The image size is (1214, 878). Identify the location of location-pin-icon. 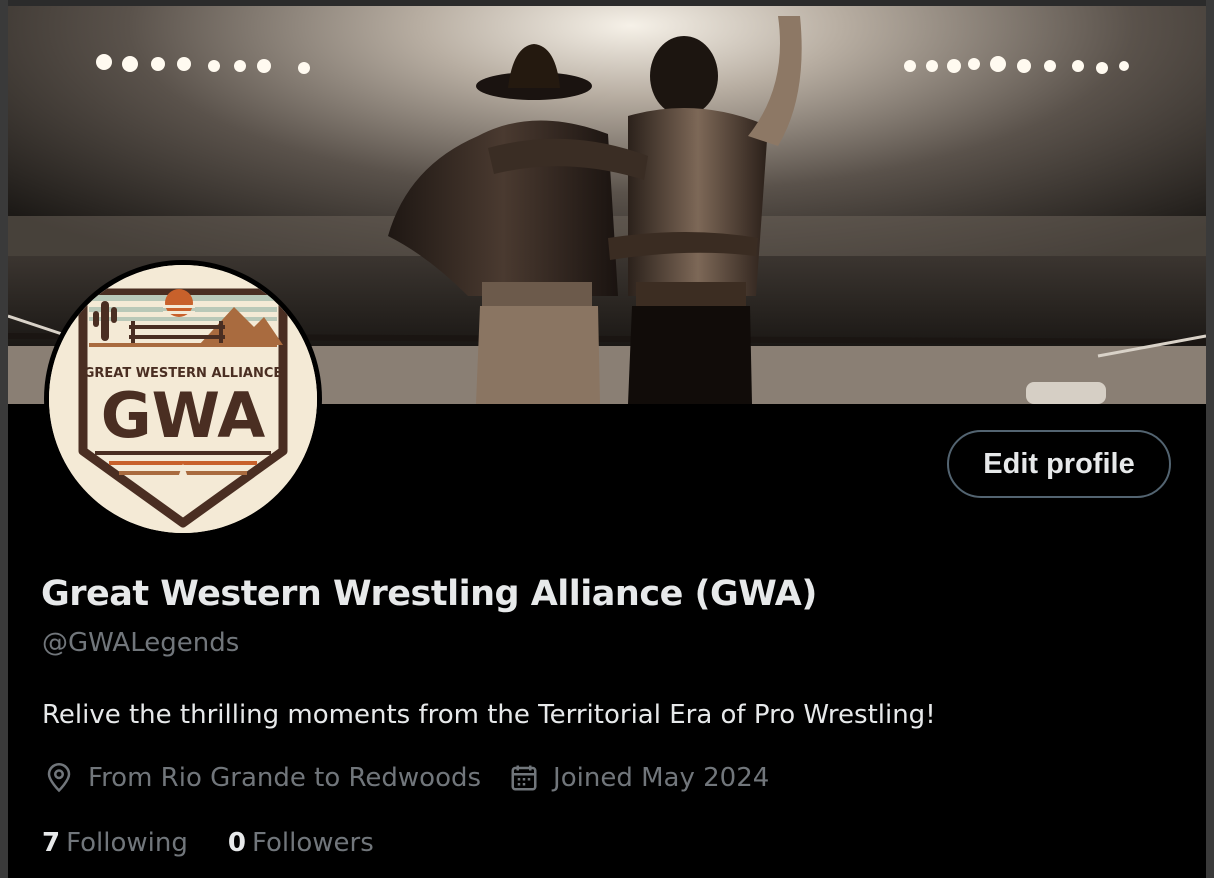
(59, 778).